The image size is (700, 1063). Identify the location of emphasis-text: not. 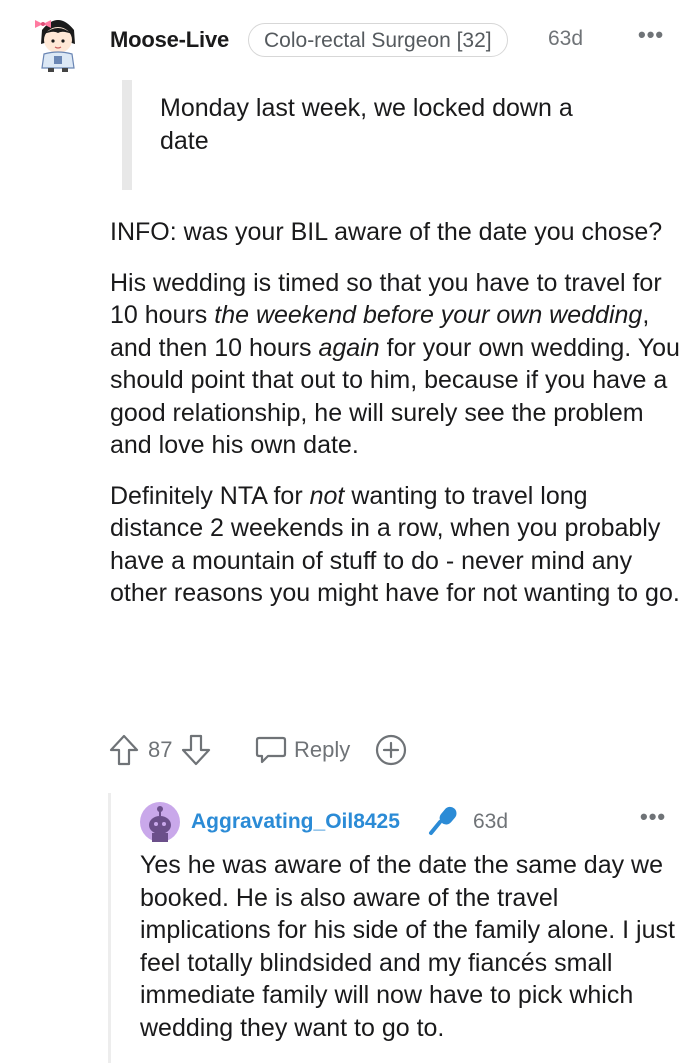
(327, 495).